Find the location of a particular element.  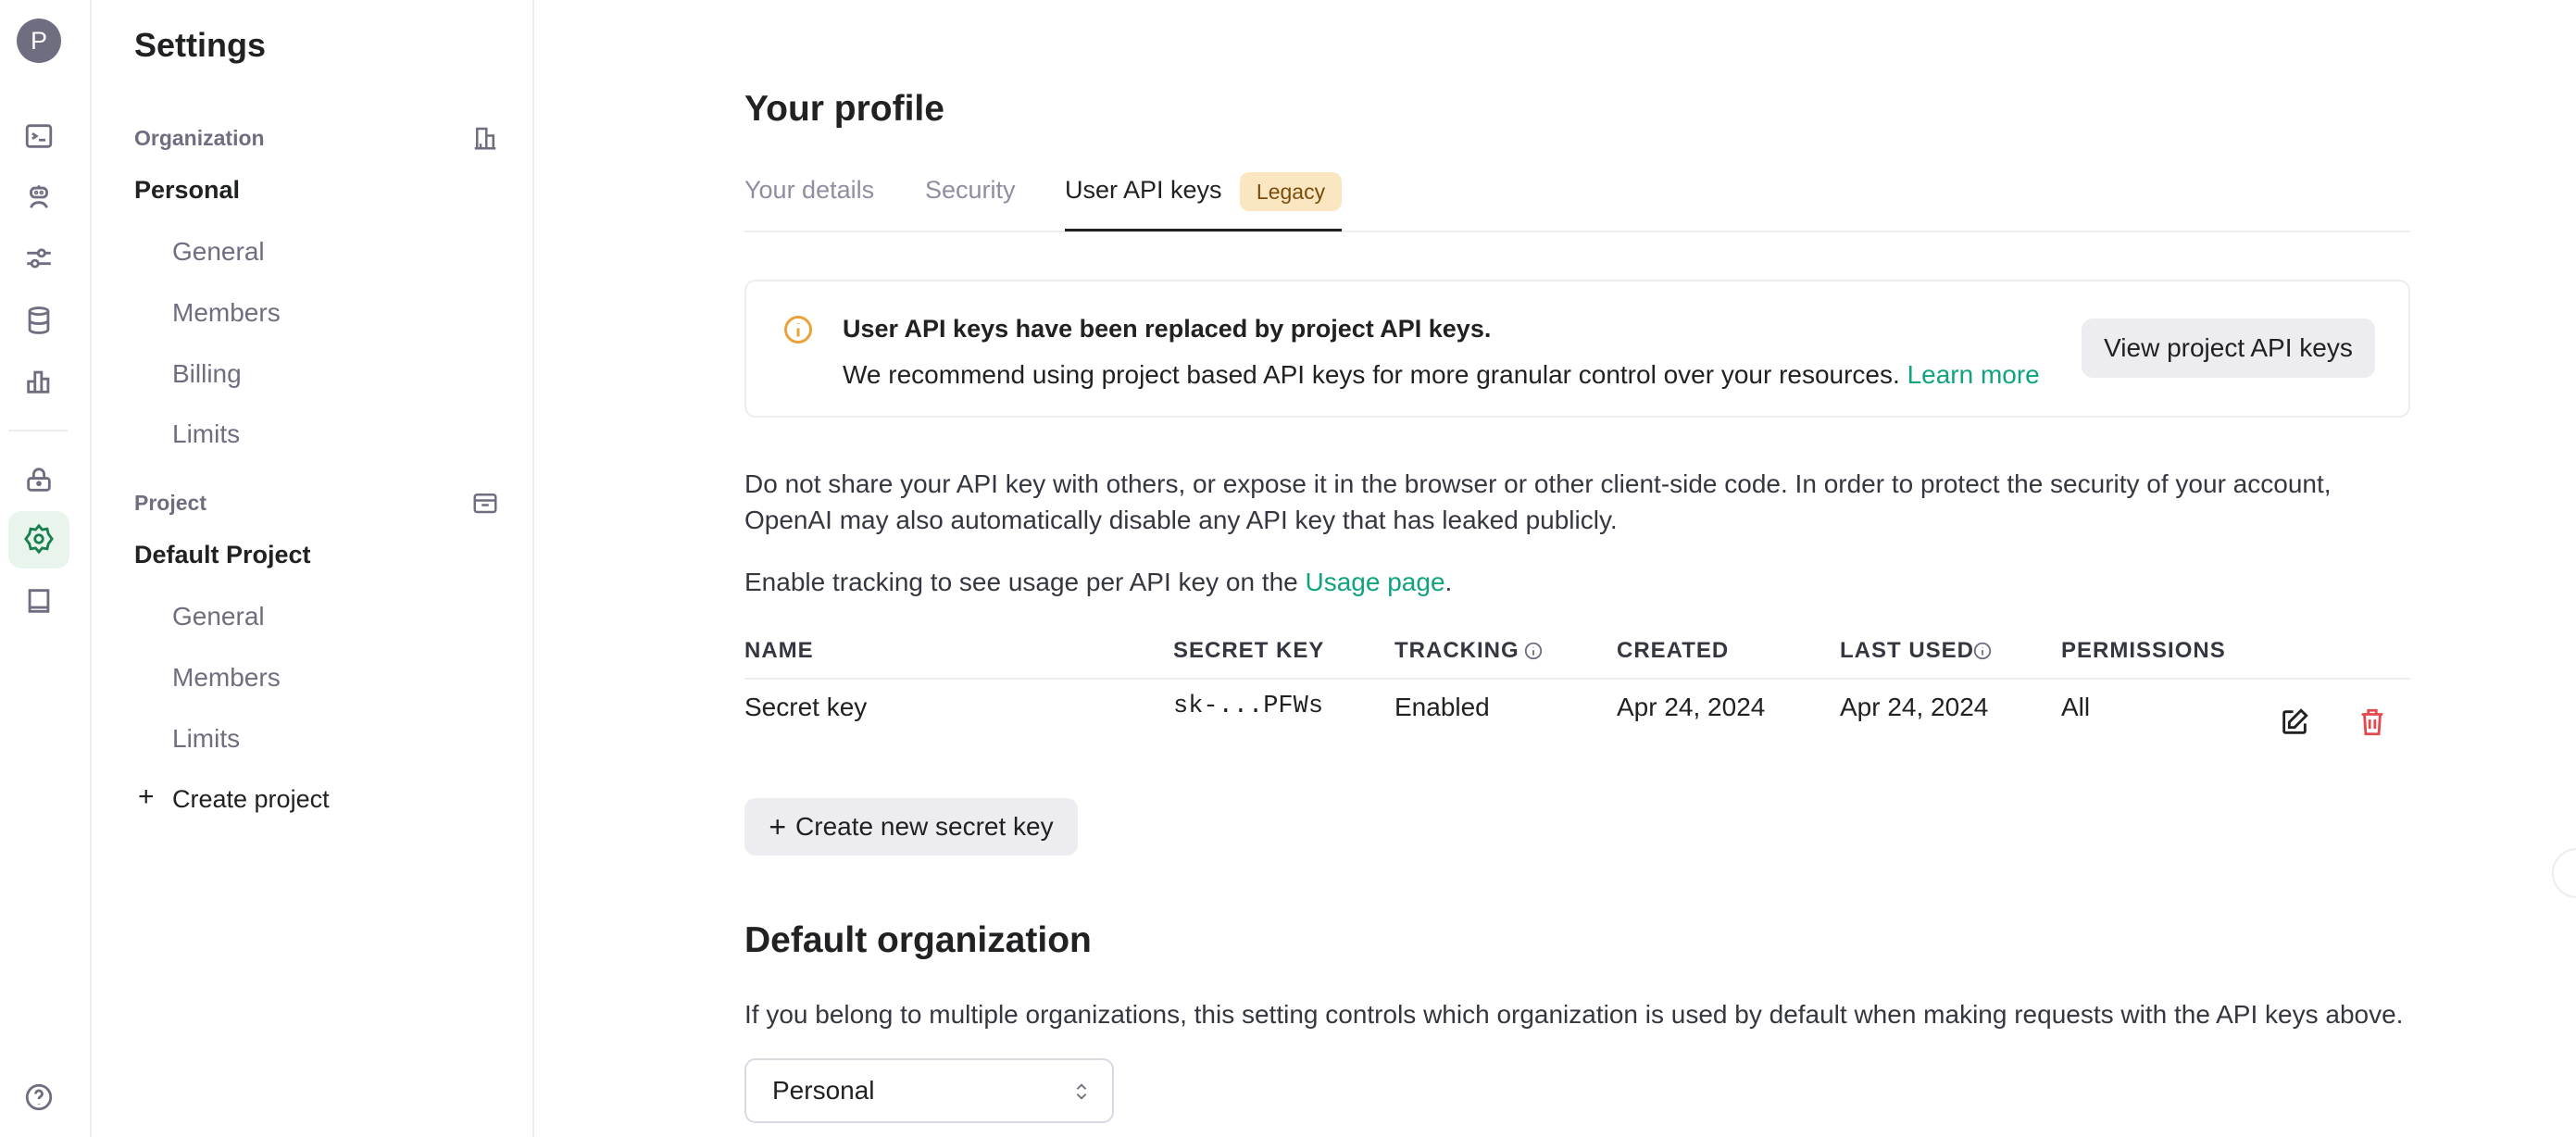

help-icon is located at coordinates (38, 1097).